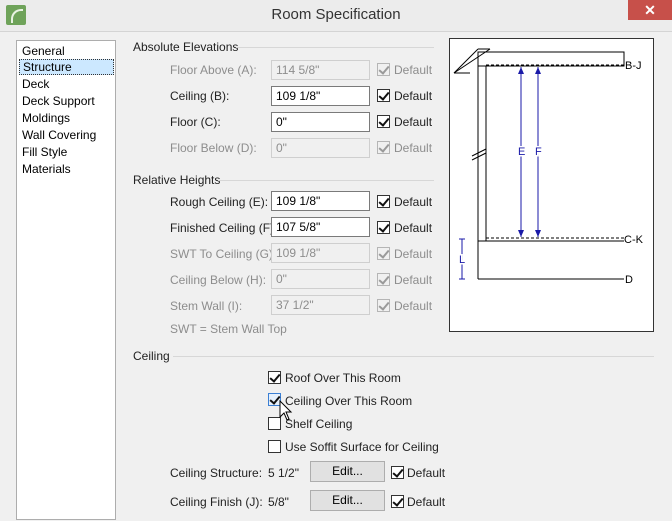  I want to click on diagram-label-d: D, so click(629, 280).